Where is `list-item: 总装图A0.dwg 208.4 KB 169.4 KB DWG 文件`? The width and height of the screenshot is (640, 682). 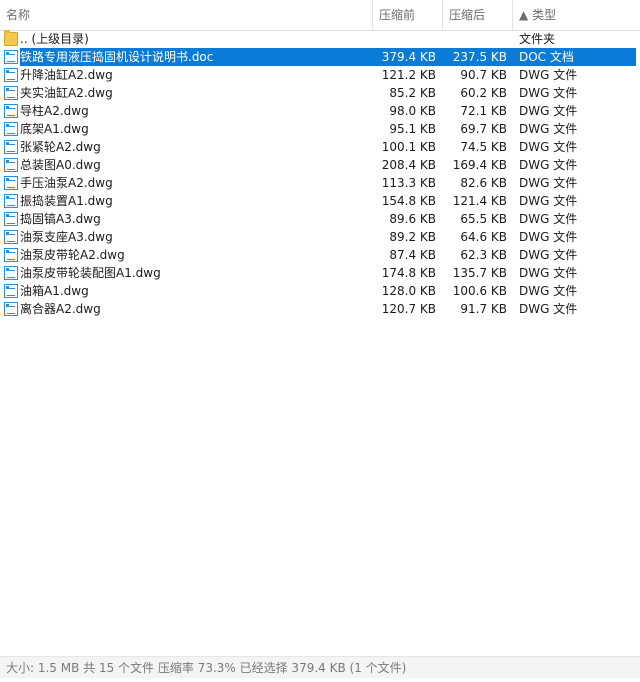
list-item: 总装图A0.dwg 208.4 KB 169.4 KB DWG 文件 is located at coordinates (320, 165).